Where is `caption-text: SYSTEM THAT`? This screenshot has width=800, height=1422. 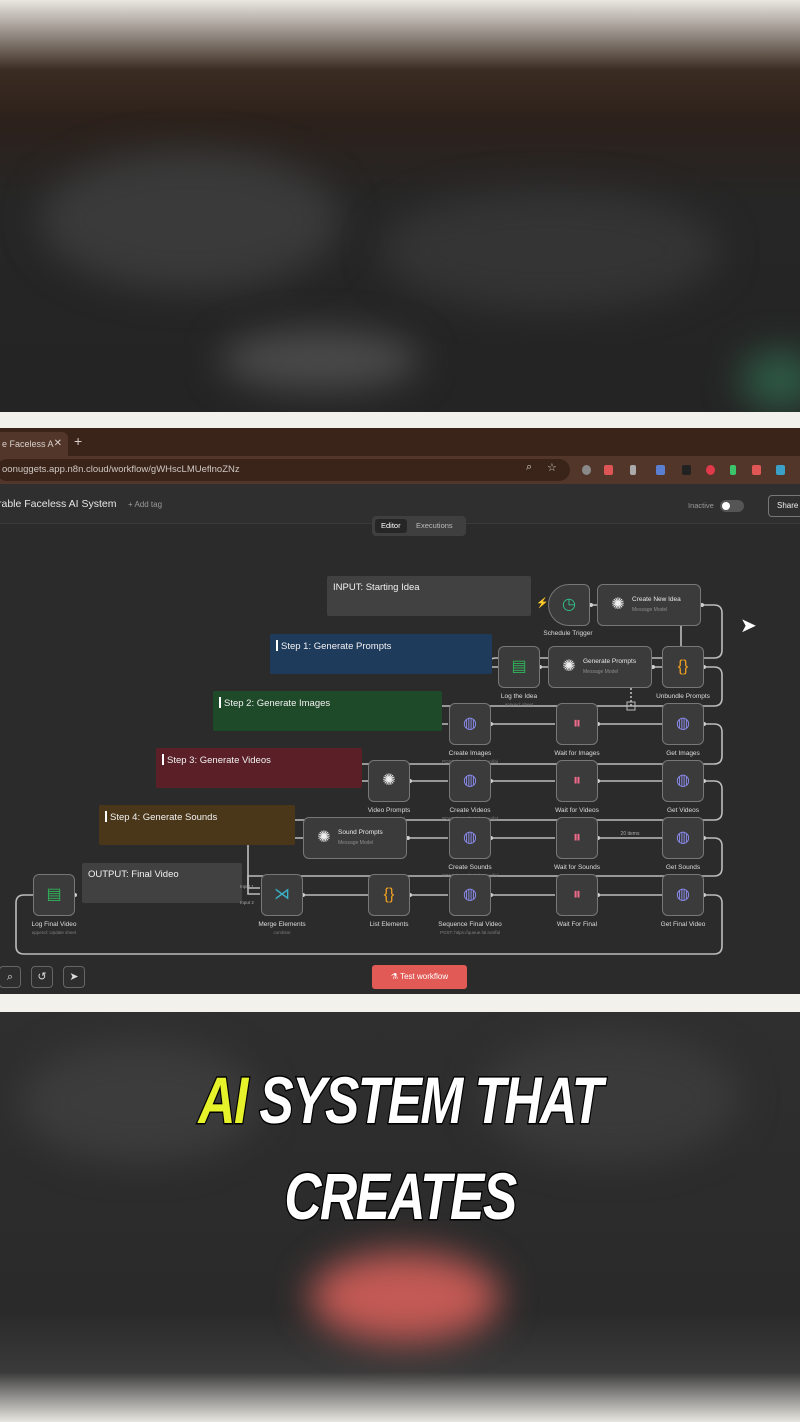
caption-text: SYSTEM THAT is located at coordinates (425, 1100).